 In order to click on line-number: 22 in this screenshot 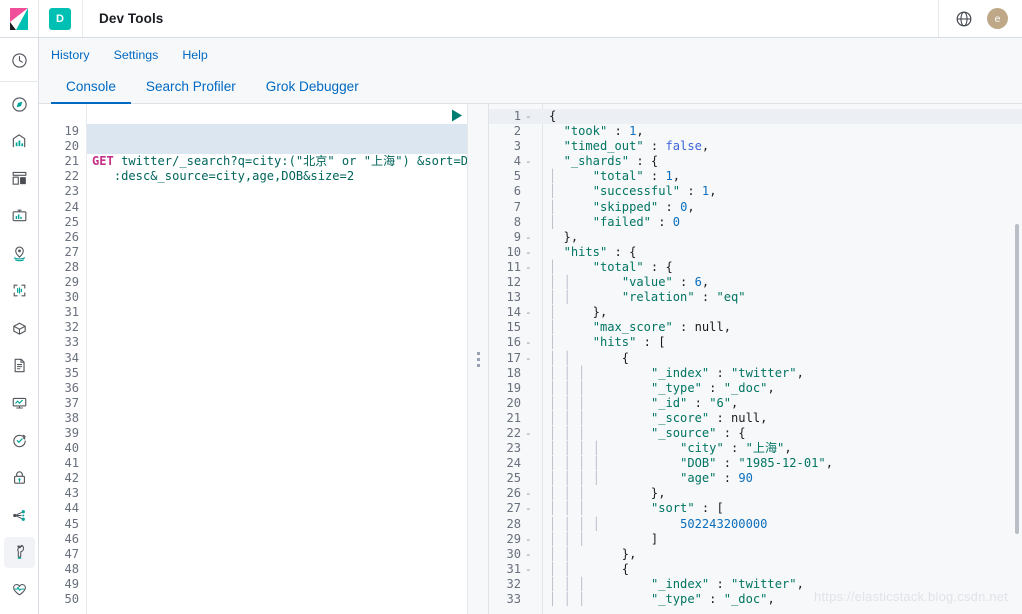, I will do `click(513, 432)`.